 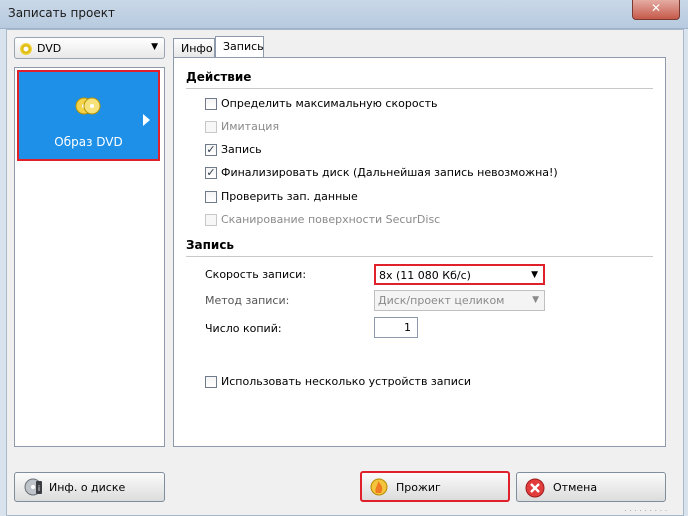 I want to click on disc-info-button: i Инф. о диске, so click(x=89, y=487).